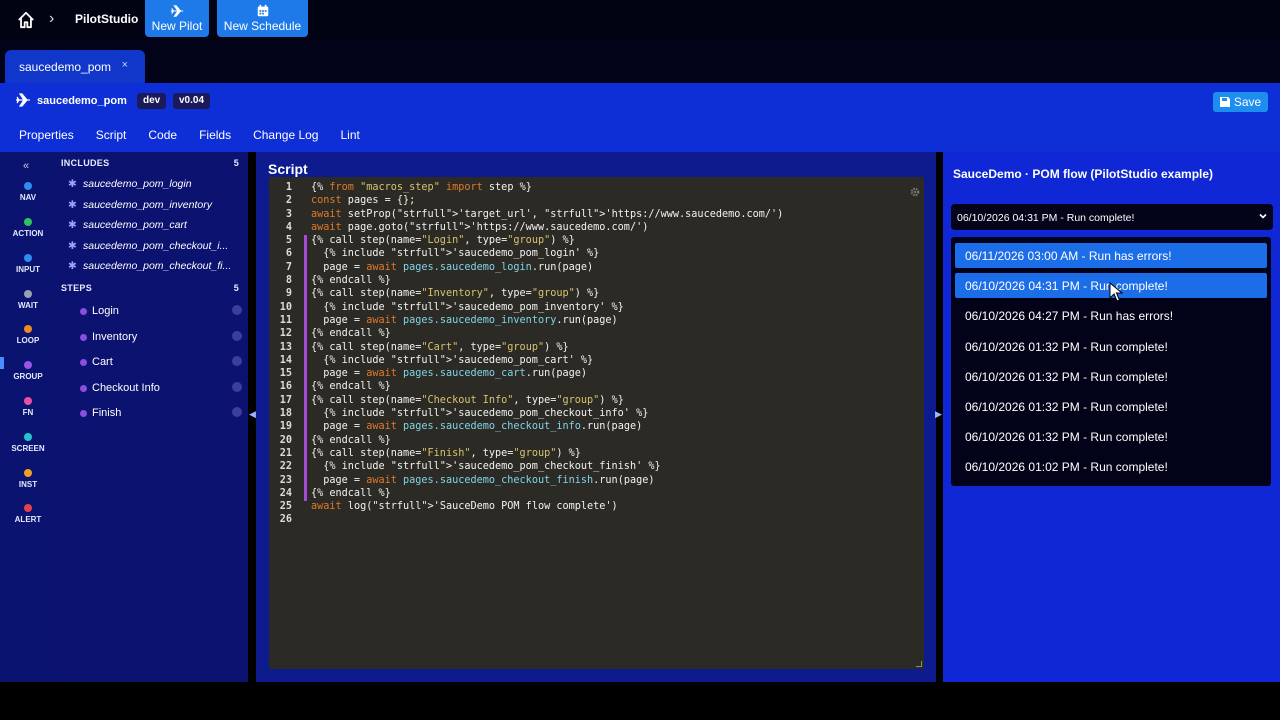 This screenshot has width=1280, height=720. I want to click on new-pilot-button: New Pilot, so click(177, 18).